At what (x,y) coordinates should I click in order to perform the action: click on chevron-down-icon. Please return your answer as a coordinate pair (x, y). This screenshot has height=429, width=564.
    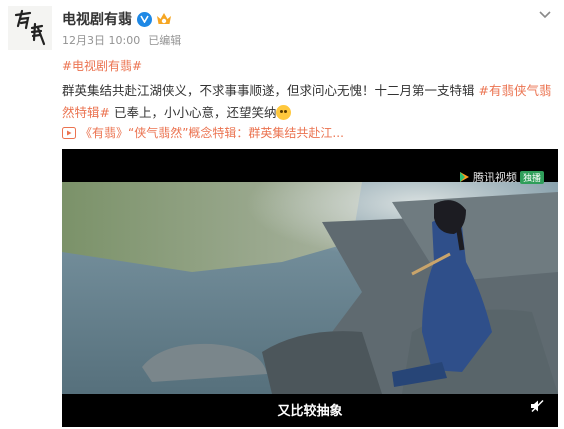
    Looking at the image, I should click on (545, 15).